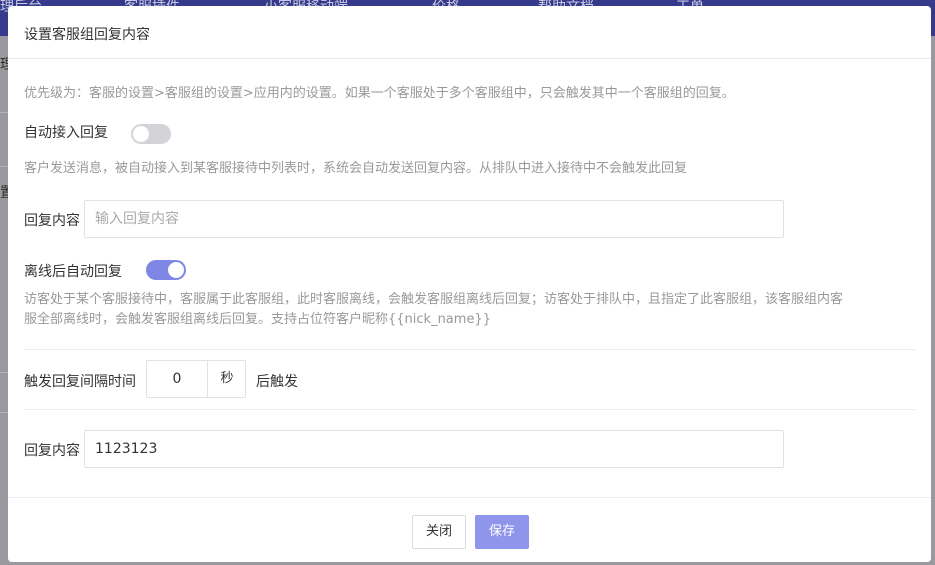 The image size is (935, 565). What do you see at coordinates (439, 532) in the screenshot?
I see `close-button: 关闭` at bounding box center [439, 532].